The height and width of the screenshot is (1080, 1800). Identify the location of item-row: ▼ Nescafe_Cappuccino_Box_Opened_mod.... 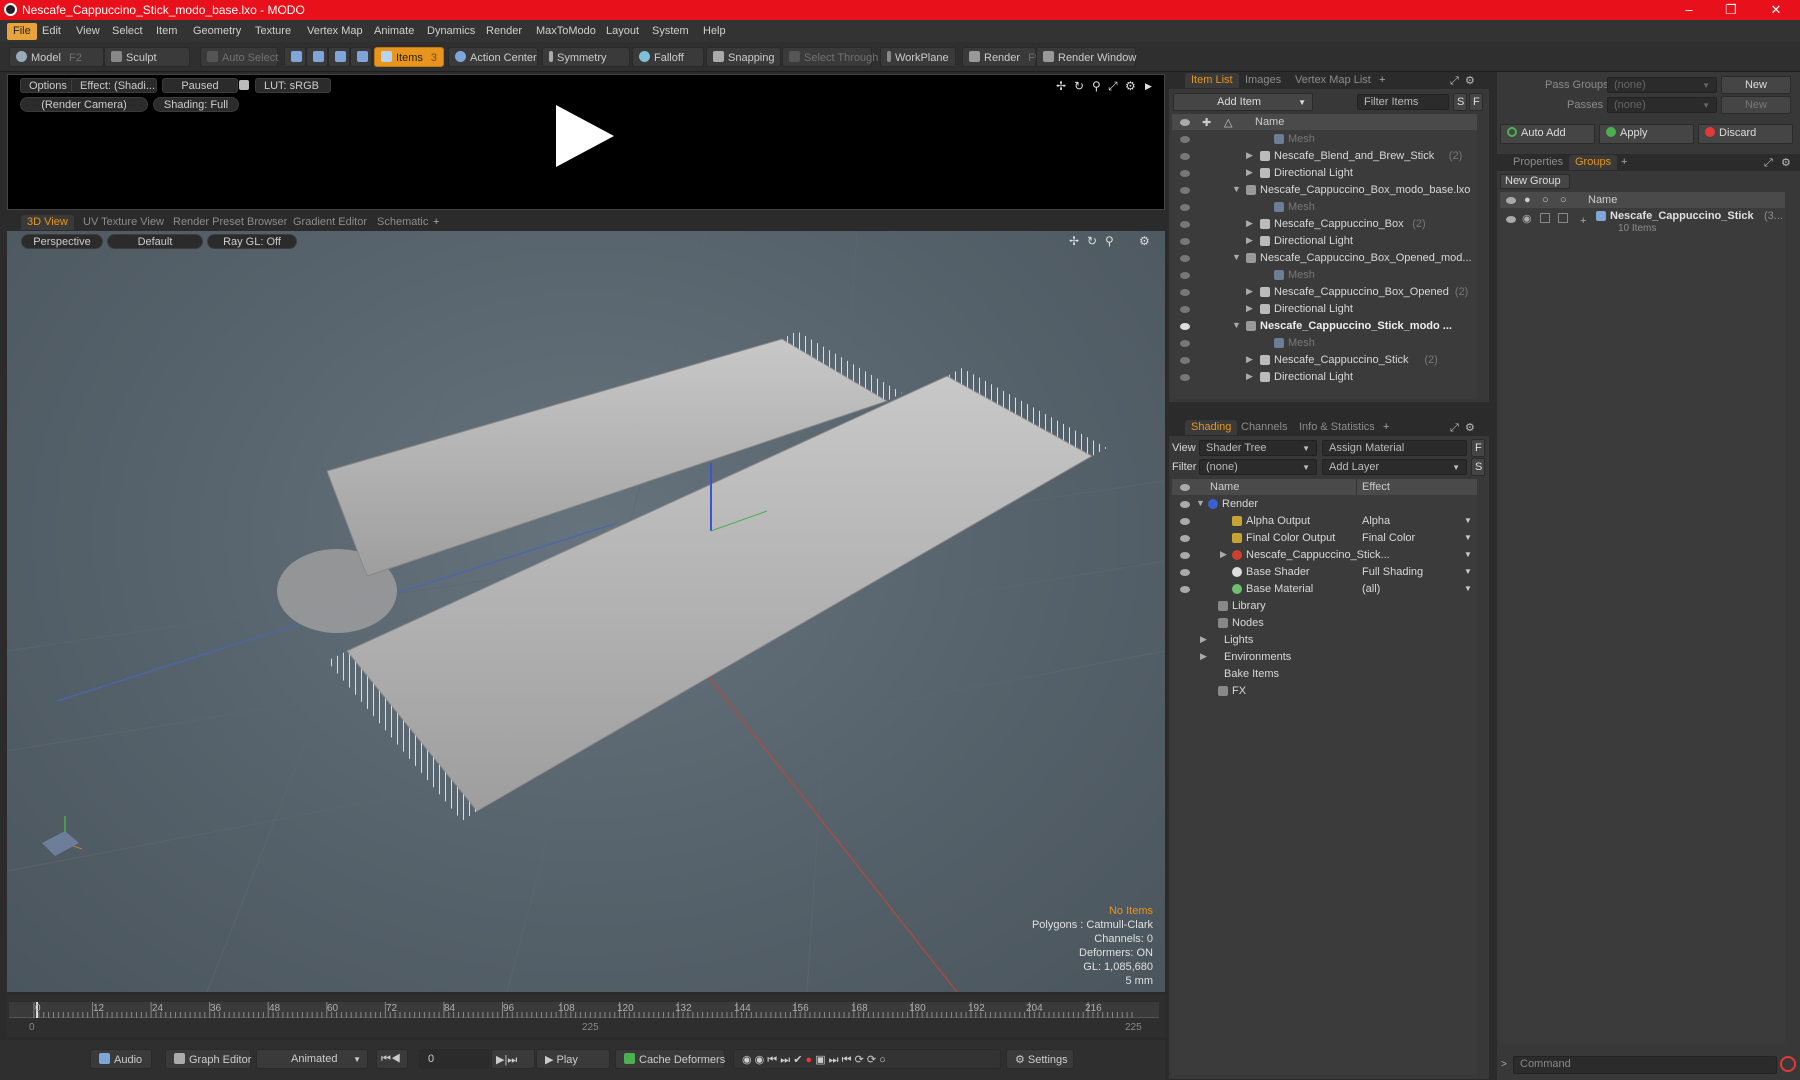
(1324, 258).